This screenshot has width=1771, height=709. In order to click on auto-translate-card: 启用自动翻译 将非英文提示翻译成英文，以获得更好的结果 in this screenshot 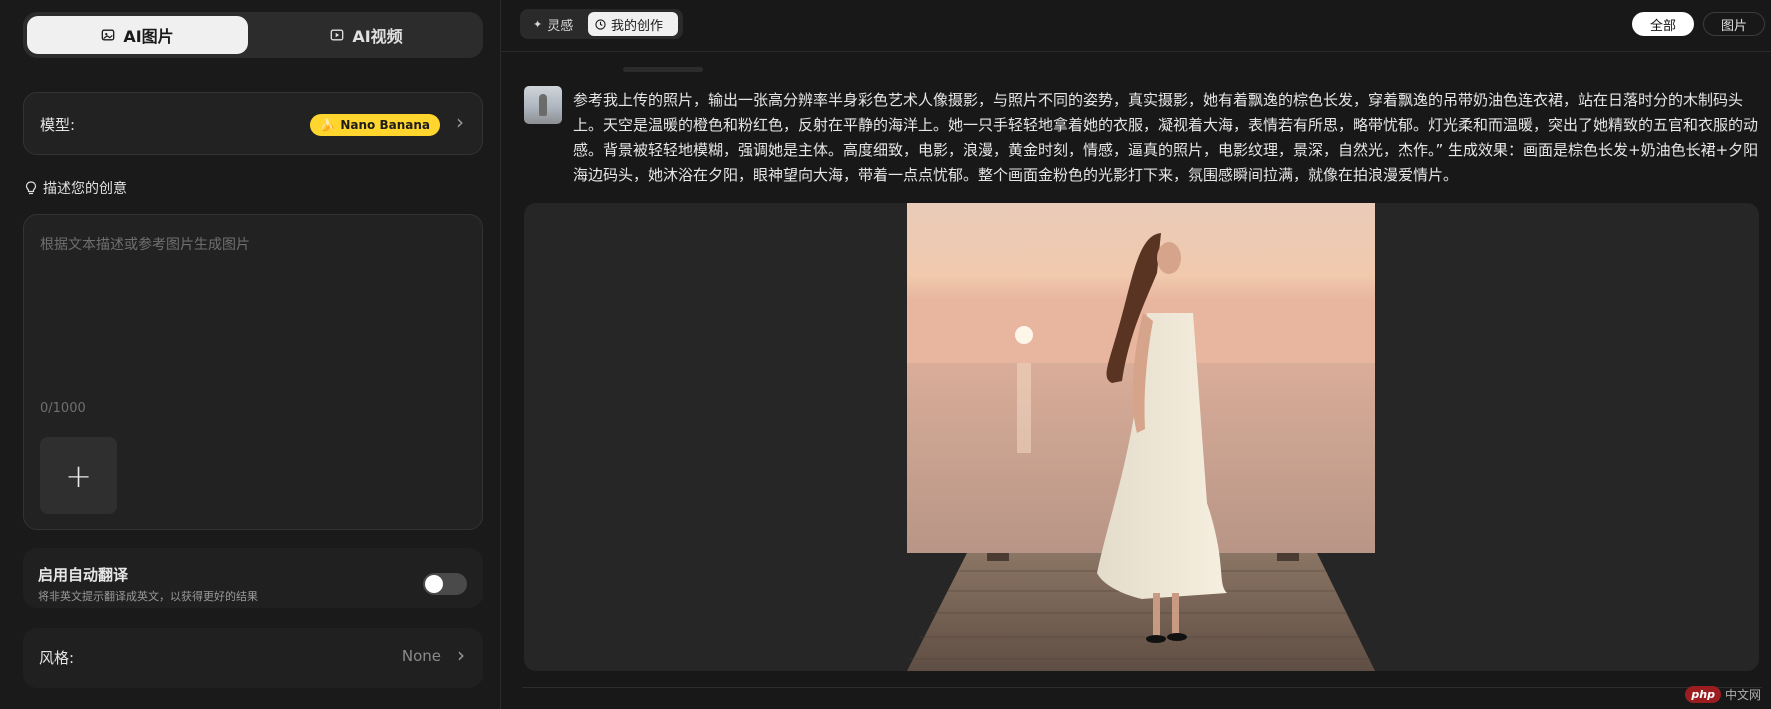, I will do `click(253, 578)`.